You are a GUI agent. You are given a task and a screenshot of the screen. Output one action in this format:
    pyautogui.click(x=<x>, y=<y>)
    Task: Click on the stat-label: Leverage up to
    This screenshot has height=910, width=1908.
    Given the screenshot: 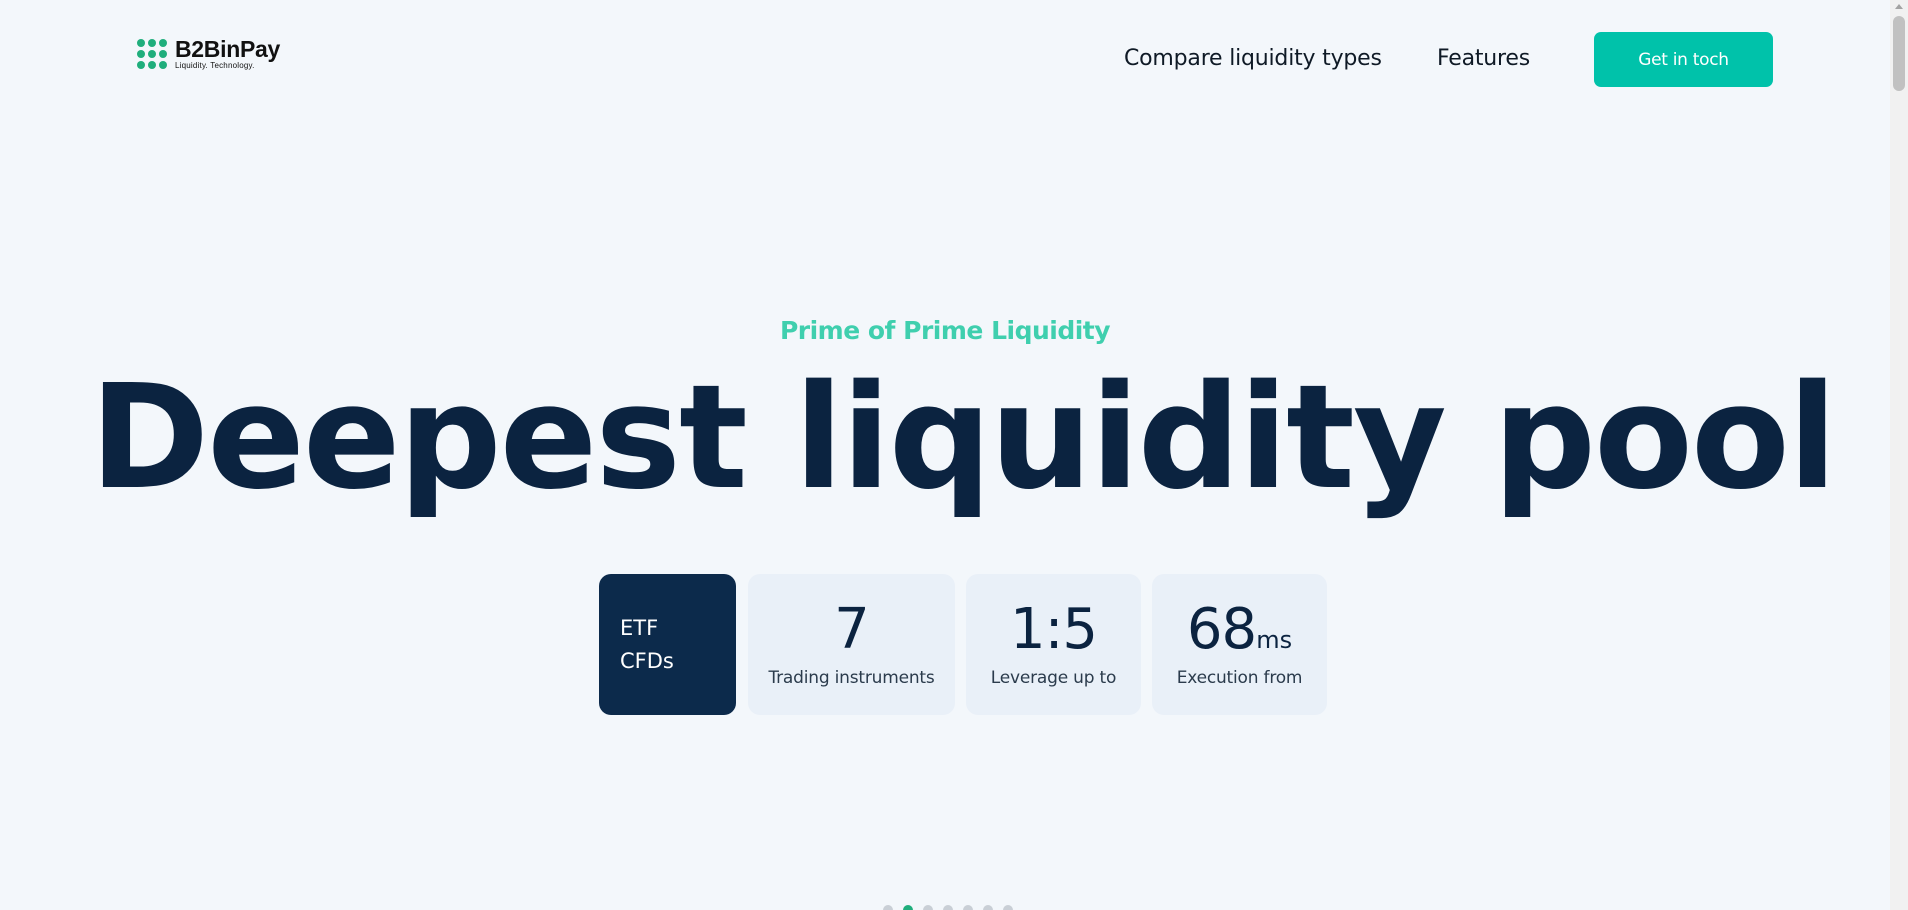 What is the action you would take?
    pyautogui.click(x=1053, y=677)
    